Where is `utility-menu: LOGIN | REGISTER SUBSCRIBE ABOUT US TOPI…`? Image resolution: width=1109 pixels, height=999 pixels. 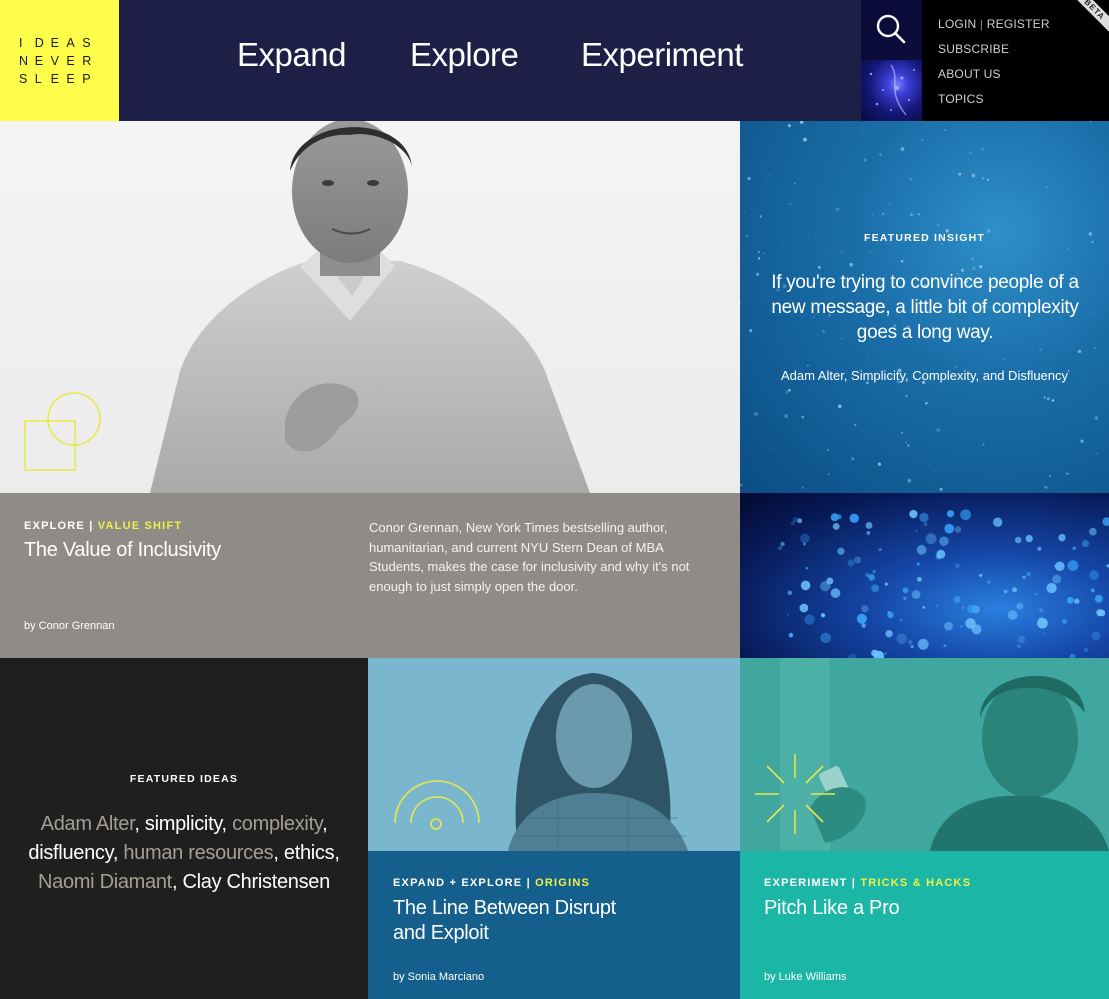
utility-menu: LOGIN | REGISTER SUBSCRIBE ABOUT US TOPI… is located at coordinates (1015, 60).